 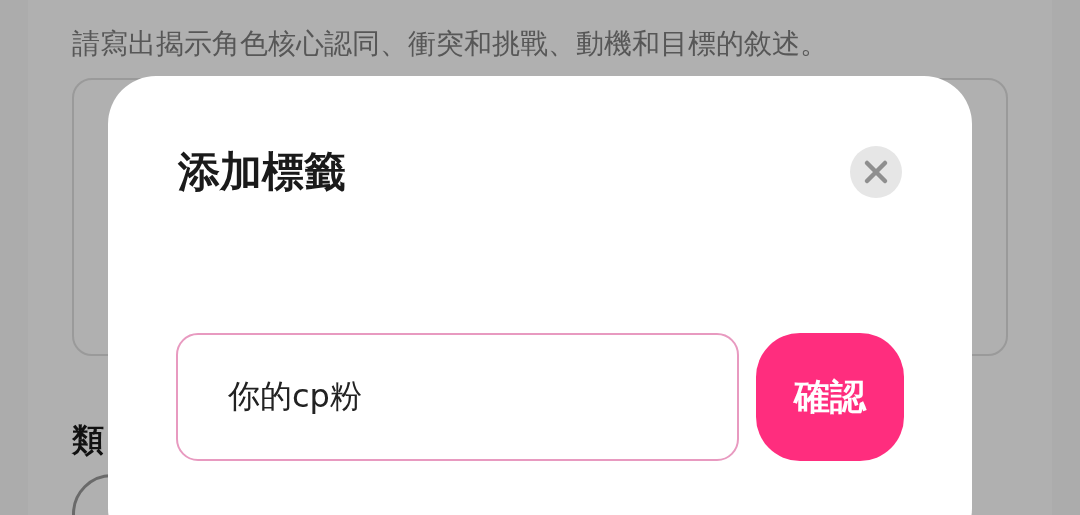 What do you see at coordinates (450, 44) in the screenshot?
I see `description-hint: 請寫出揭示角色核心認同、衝突和挑戰、動機和目標的敘述。` at bounding box center [450, 44].